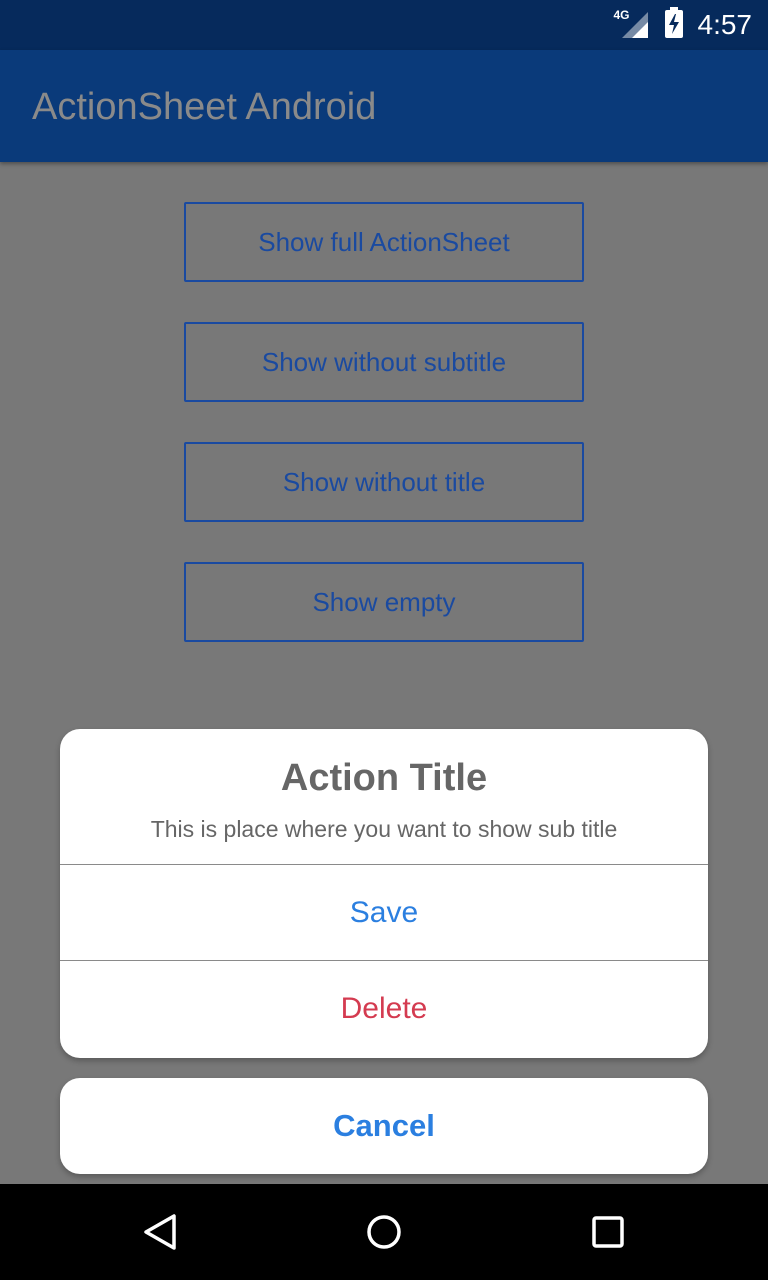  I want to click on clock: 4:57, so click(725, 24).